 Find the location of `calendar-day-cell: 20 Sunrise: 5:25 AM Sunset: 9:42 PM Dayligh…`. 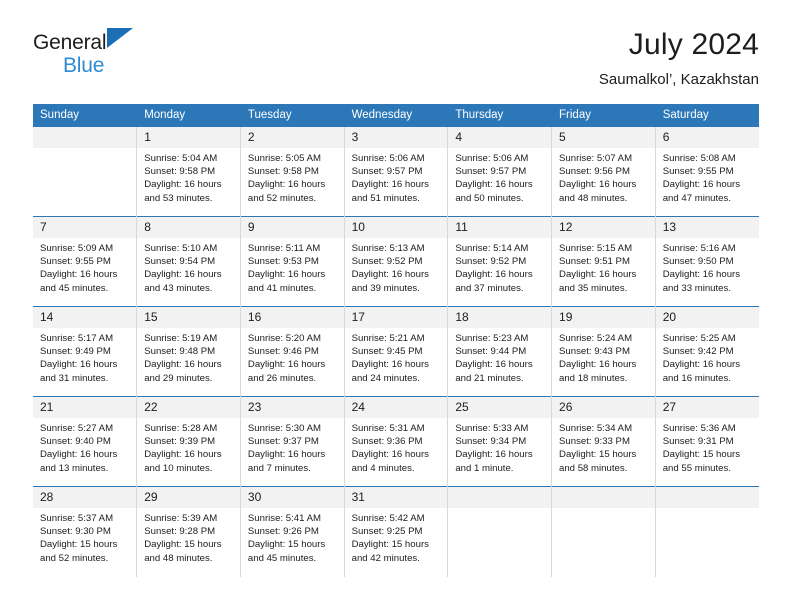

calendar-day-cell: 20 Sunrise: 5:25 AM Sunset: 9:42 PM Dayligh… is located at coordinates (707, 351).